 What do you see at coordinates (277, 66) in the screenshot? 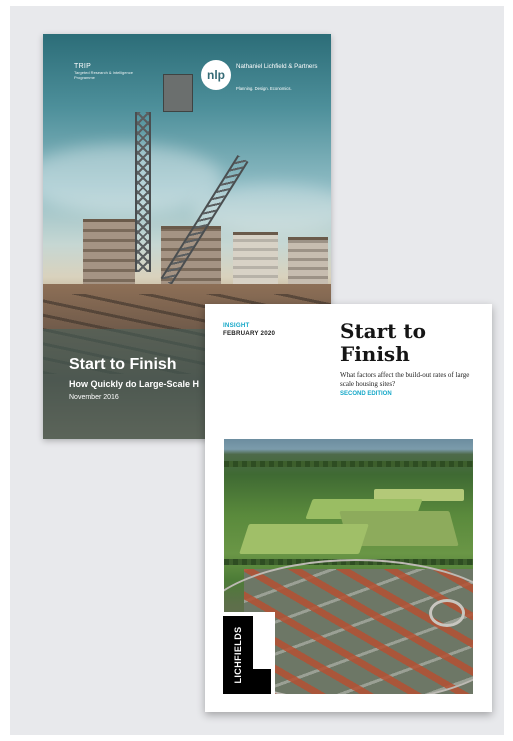
I see `publisher-name: Nathaniel Lichfield & Partners` at bounding box center [277, 66].